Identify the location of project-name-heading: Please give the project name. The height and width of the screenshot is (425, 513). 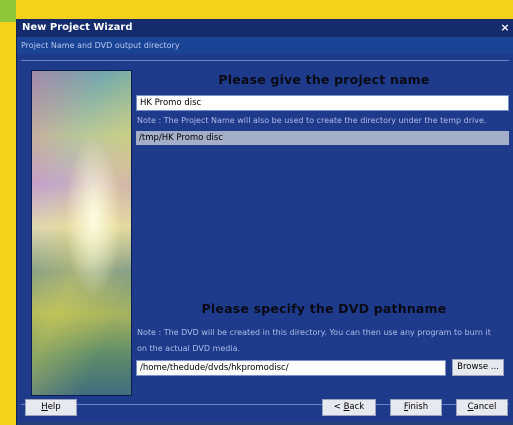
(324, 79).